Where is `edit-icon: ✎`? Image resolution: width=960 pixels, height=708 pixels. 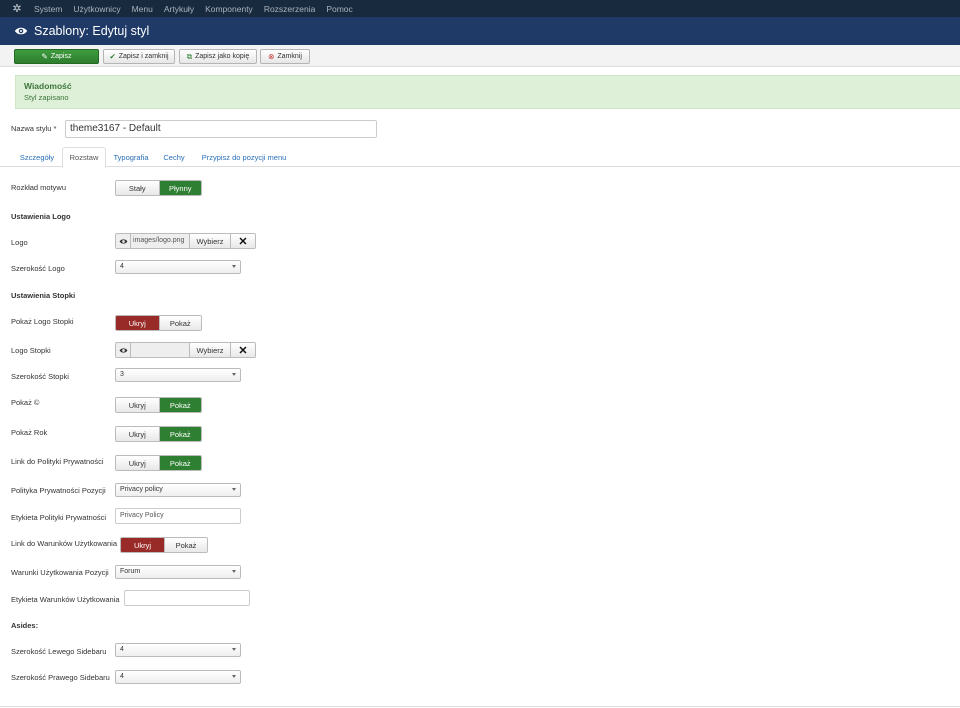
edit-icon: ✎ is located at coordinates (44, 56).